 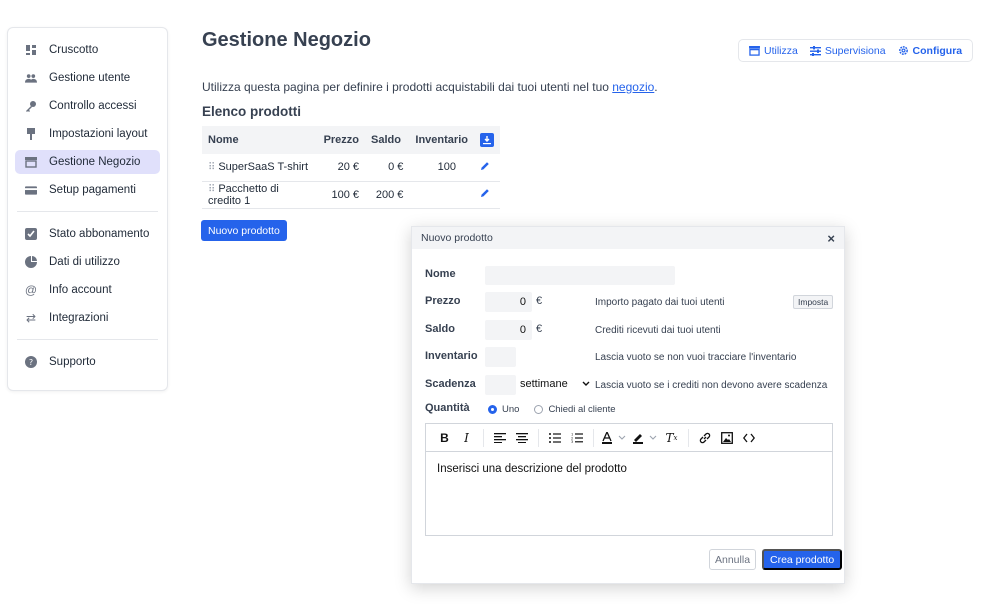 What do you see at coordinates (733, 559) in the screenshot?
I see `cancel-button: Annulla` at bounding box center [733, 559].